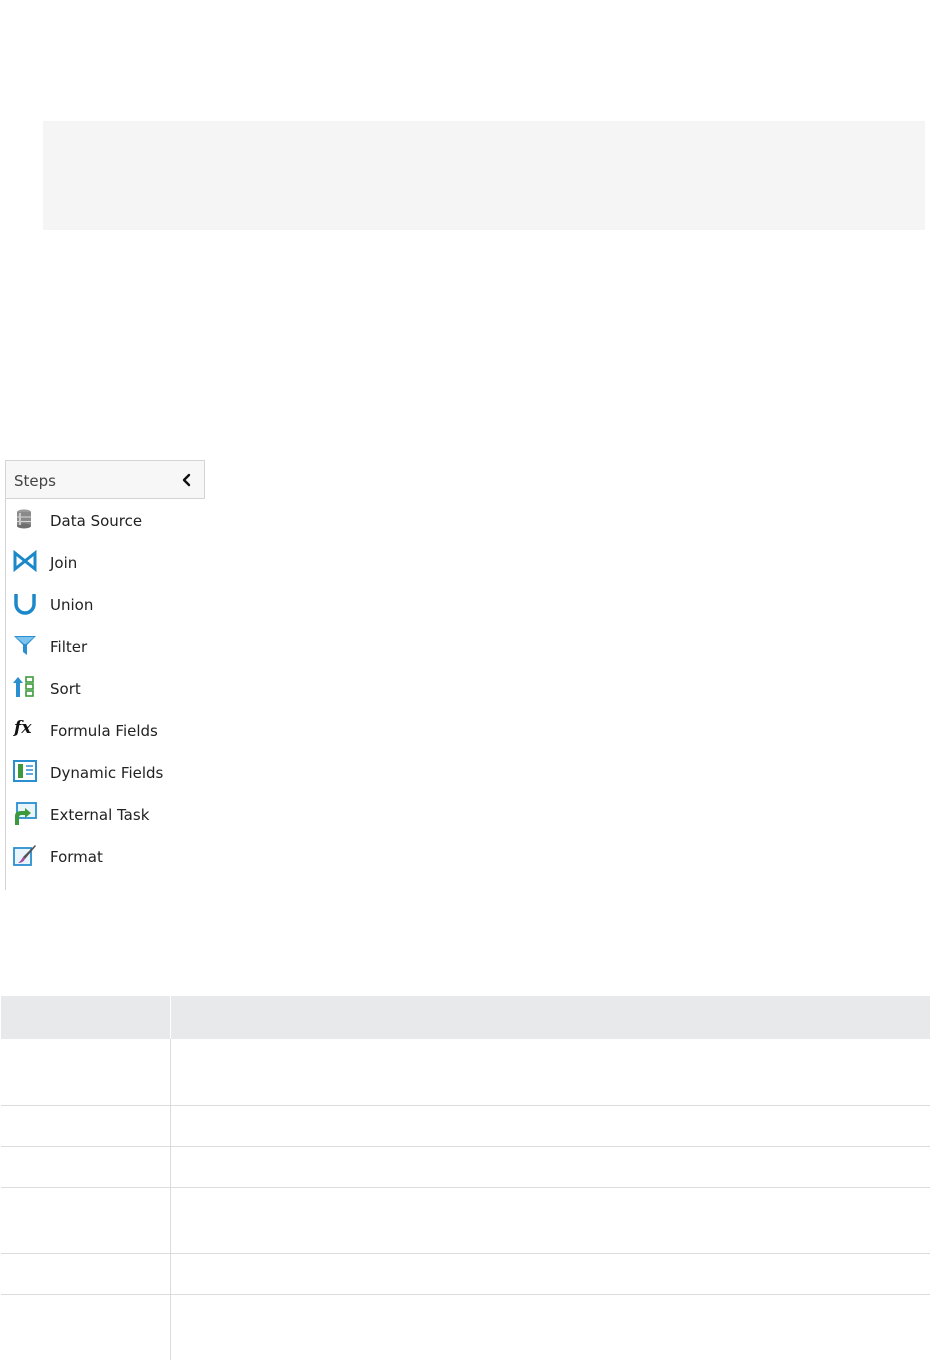 This screenshot has height=1361, width=931. What do you see at coordinates (23, 728) in the screenshot?
I see `fx-formula-icon: fx` at bounding box center [23, 728].